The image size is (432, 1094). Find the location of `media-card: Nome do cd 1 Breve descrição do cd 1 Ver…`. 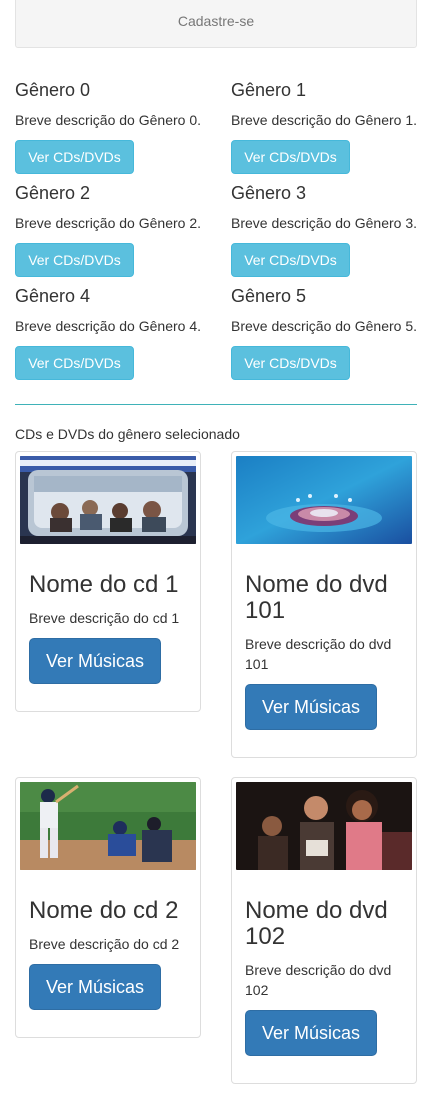

media-card: Nome do cd 1 Breve descrição do cd 1 Ver… is located at coordinates (108, 581).